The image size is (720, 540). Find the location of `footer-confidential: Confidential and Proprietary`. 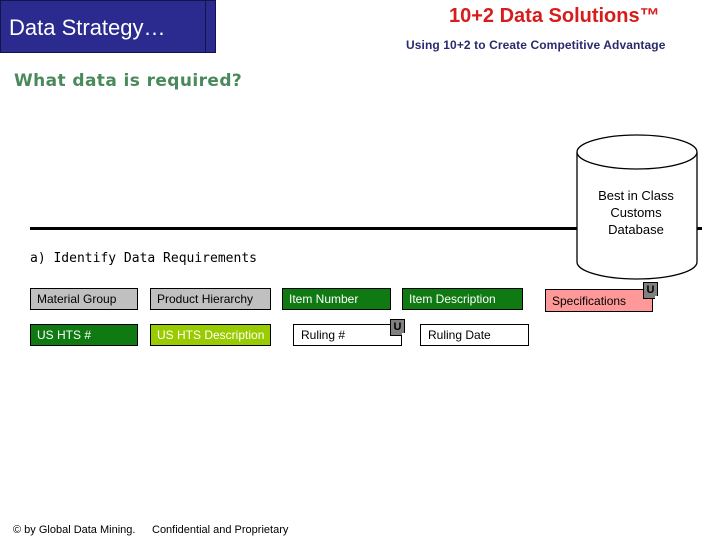

footer-confidential: Confidential and Proprietary is located at coordinates (220, 530).